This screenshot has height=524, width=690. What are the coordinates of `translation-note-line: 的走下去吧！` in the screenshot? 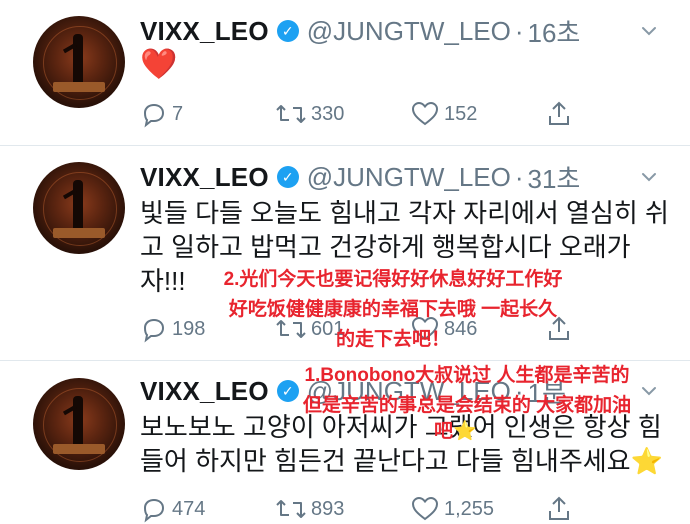 It's located at (392, 339).